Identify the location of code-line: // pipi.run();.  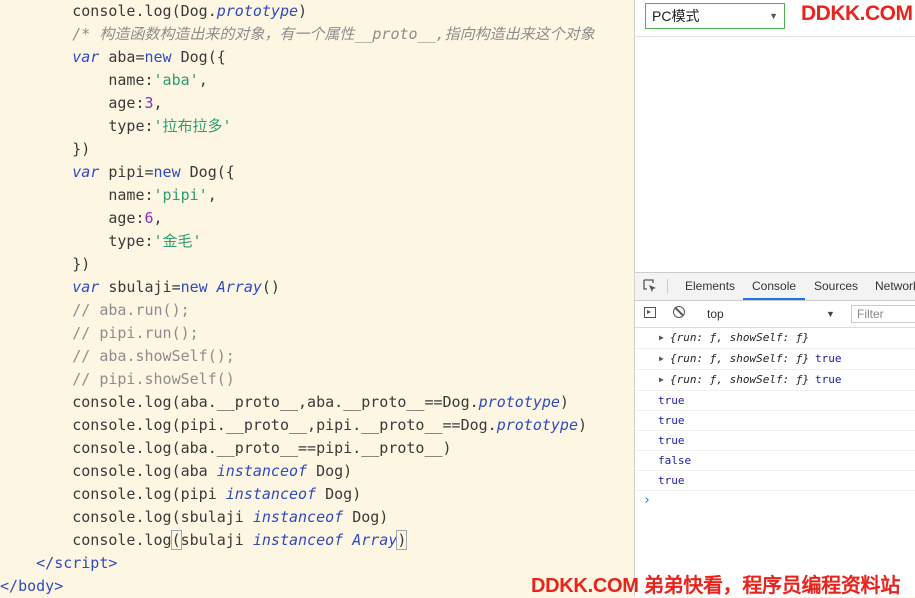
(99, 333).